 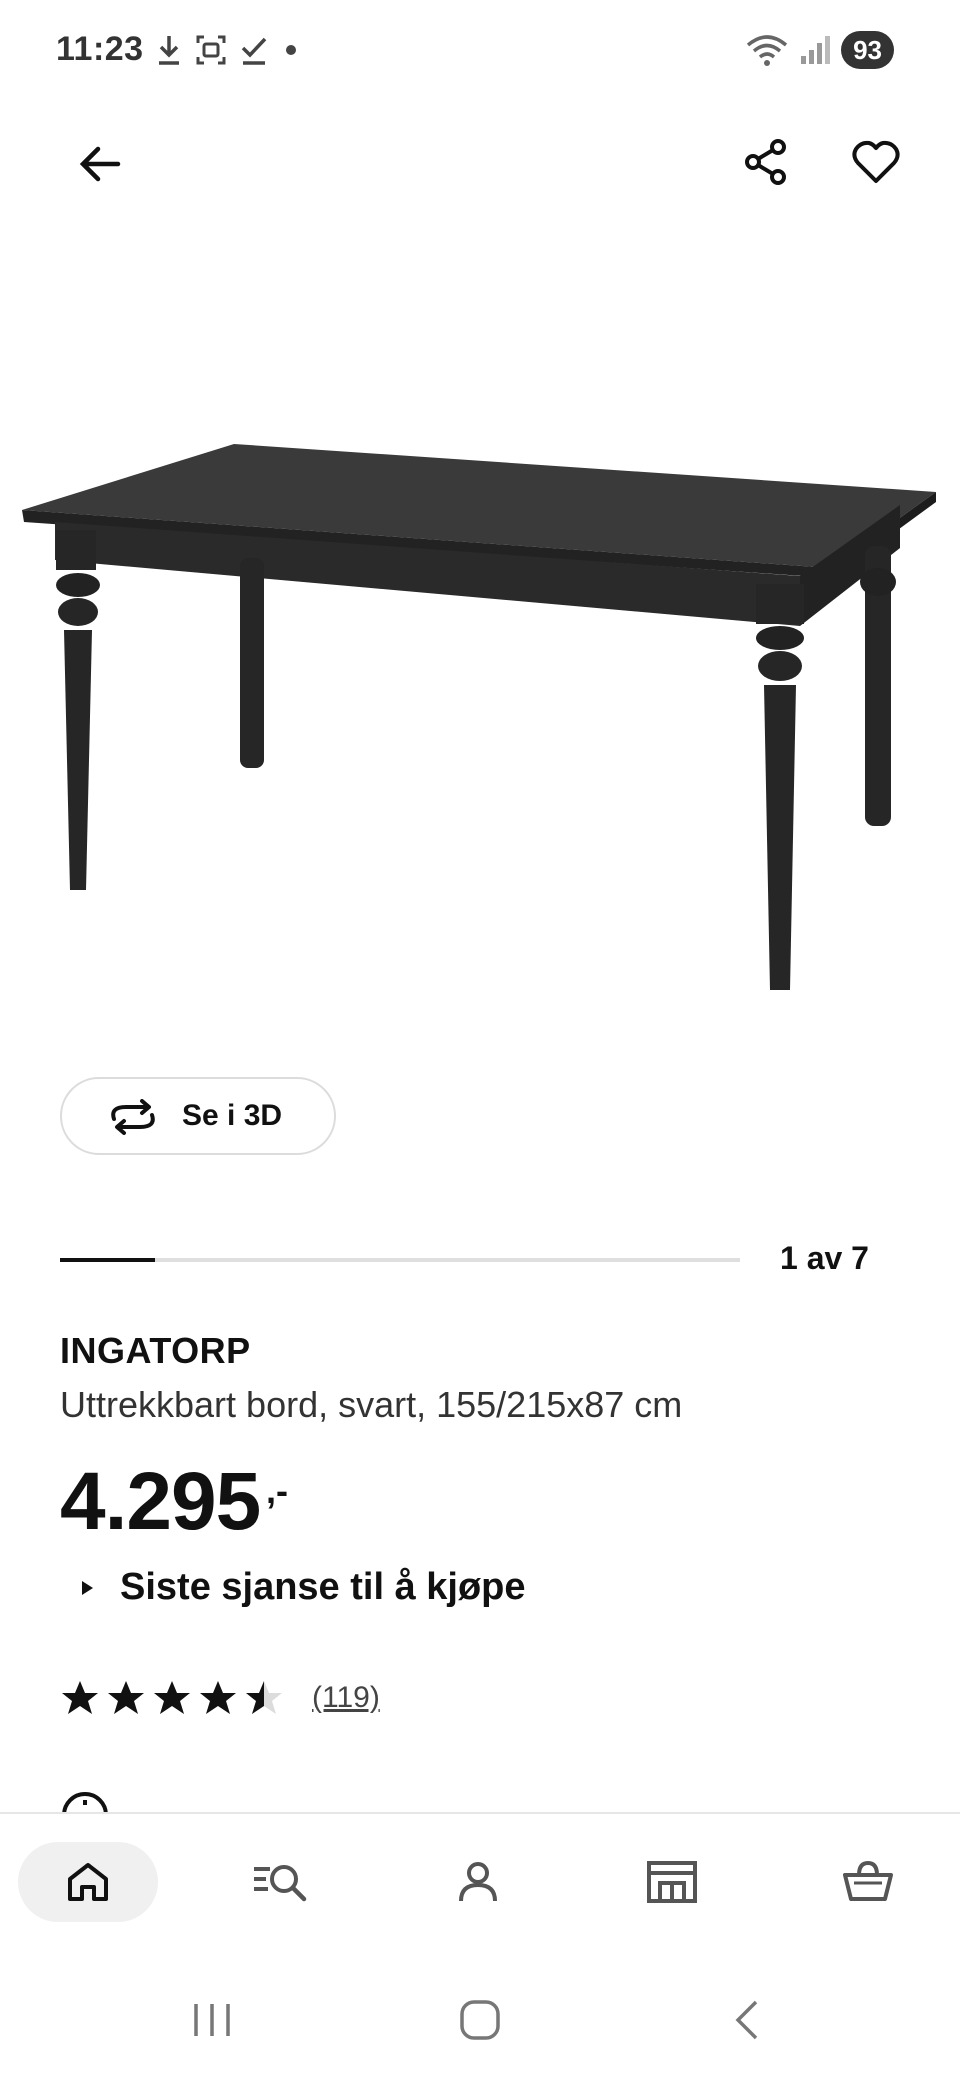 I want to click on star-rating, so click(x=175, y=1698).